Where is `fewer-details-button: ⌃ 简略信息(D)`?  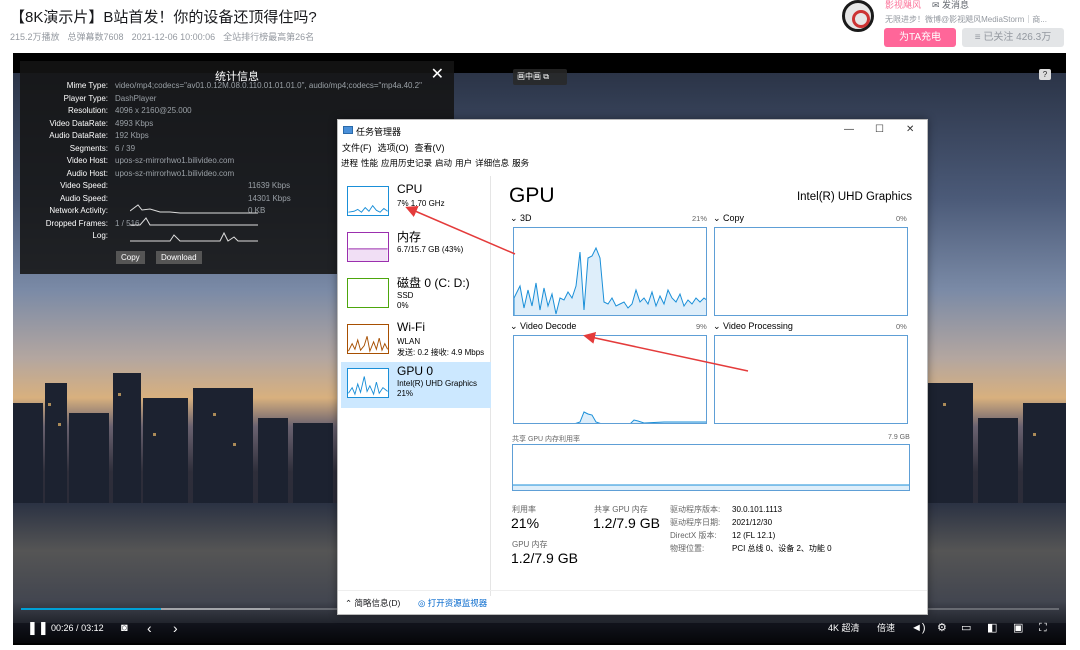 fewer-details-button: ⌃ 简略信息(D) is located at coordinates (372, 603).